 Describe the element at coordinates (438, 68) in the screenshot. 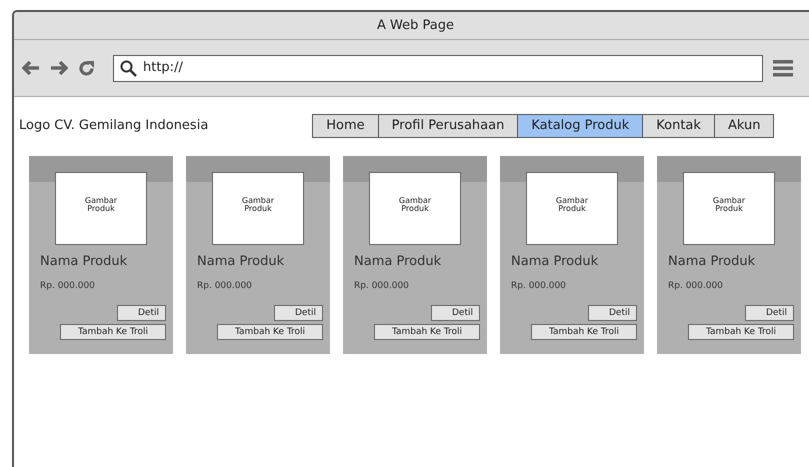

I see `address-field: http://` at that location.